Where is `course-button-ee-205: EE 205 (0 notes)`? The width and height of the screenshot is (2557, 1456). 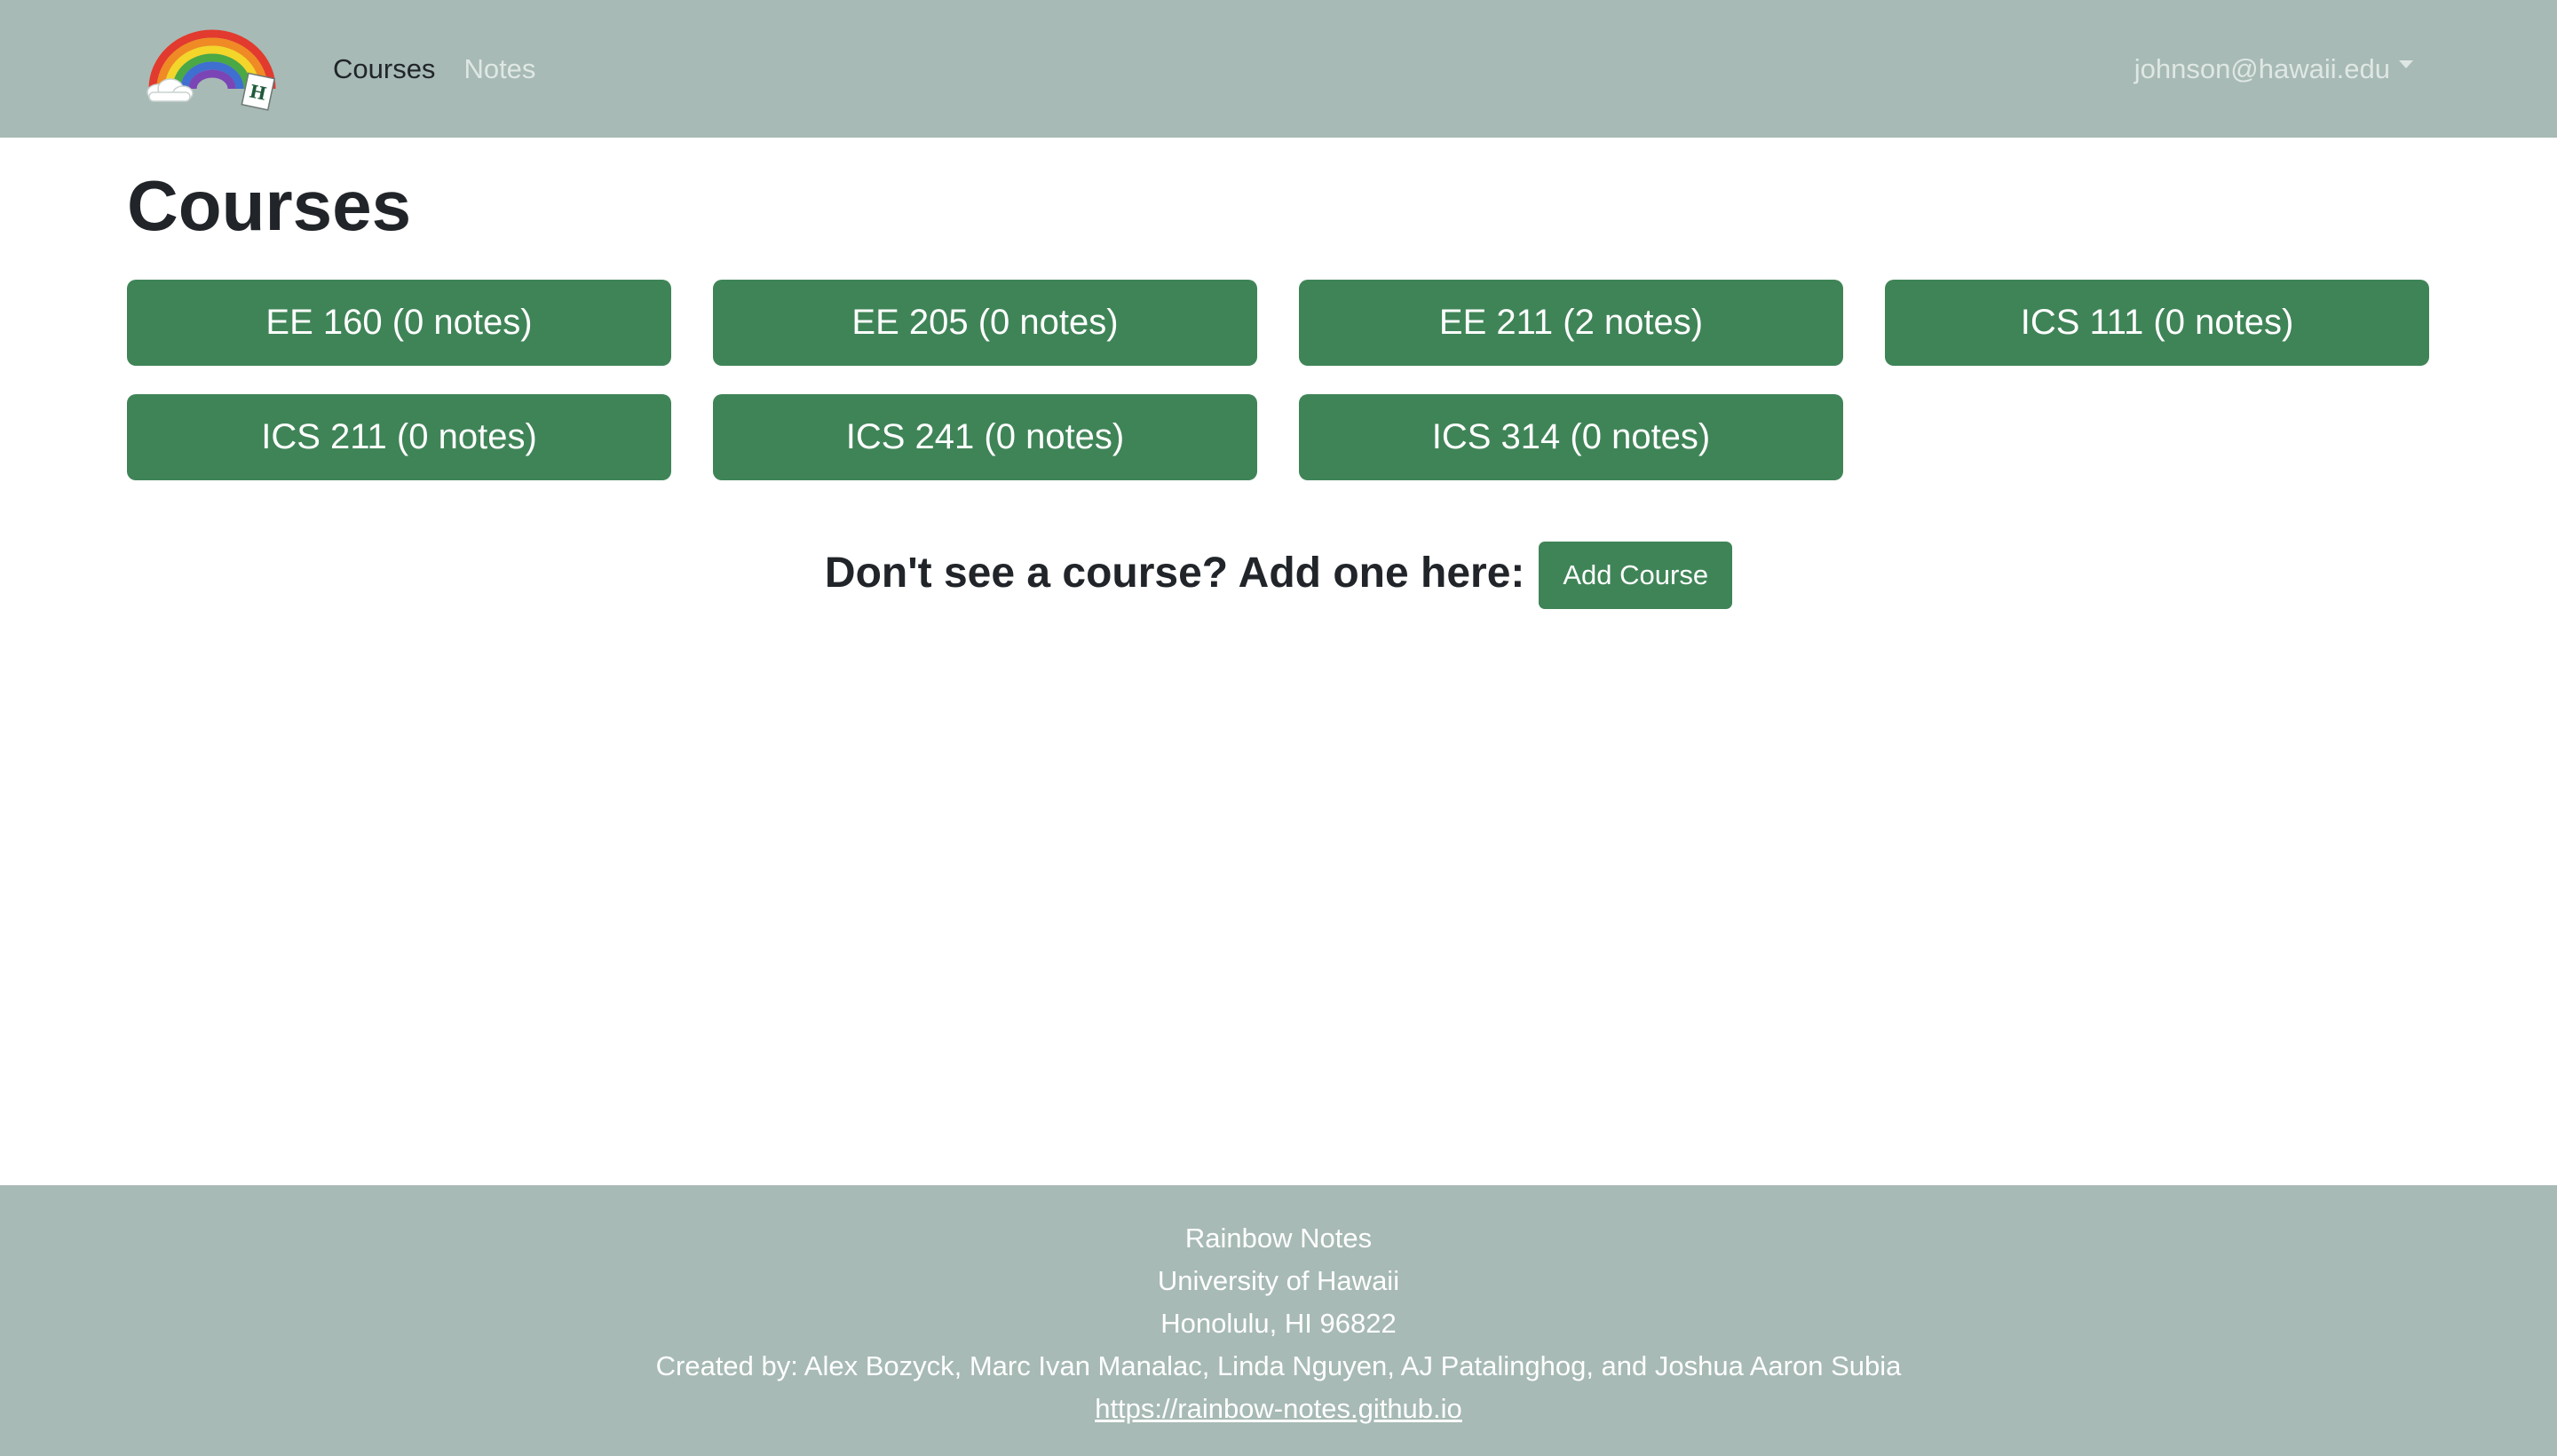
course-button-ee-205: EE 205 (0 notes) is located at coordinates (985, 323).